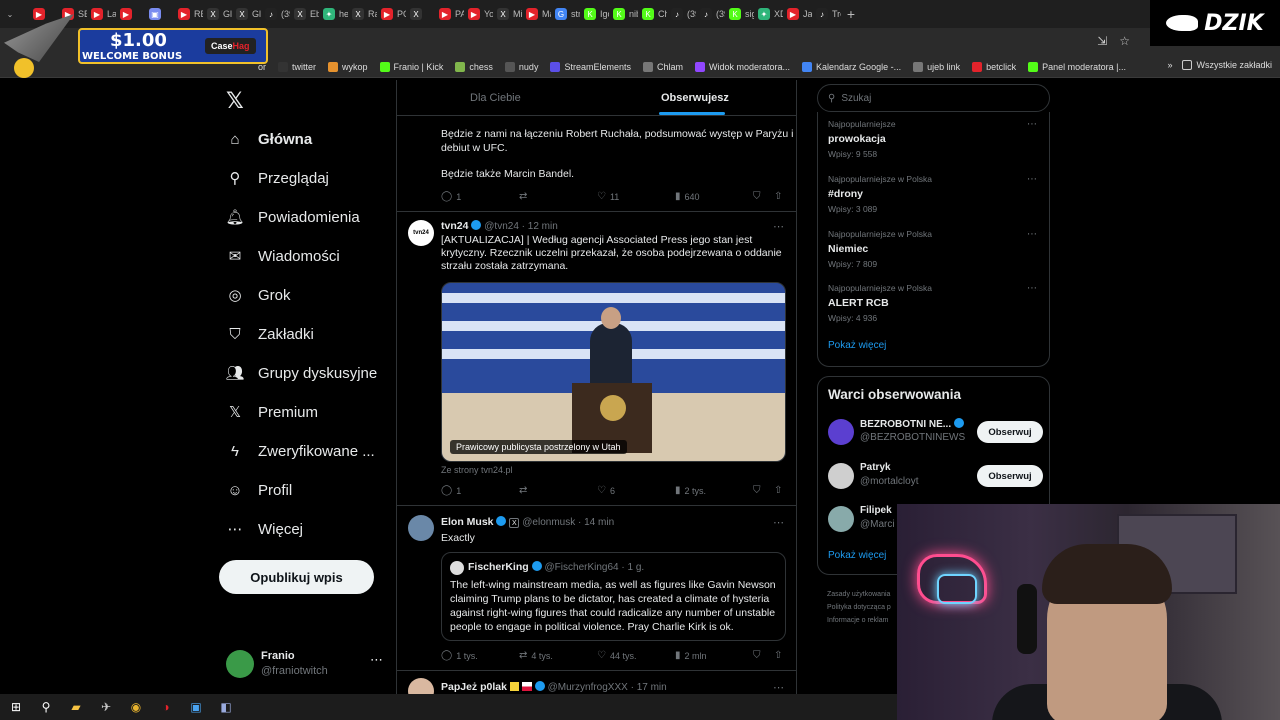 The image size is (1280, 720). I want to click on nav-item-mail: ✉ Wiadomości, so click(283, 256).